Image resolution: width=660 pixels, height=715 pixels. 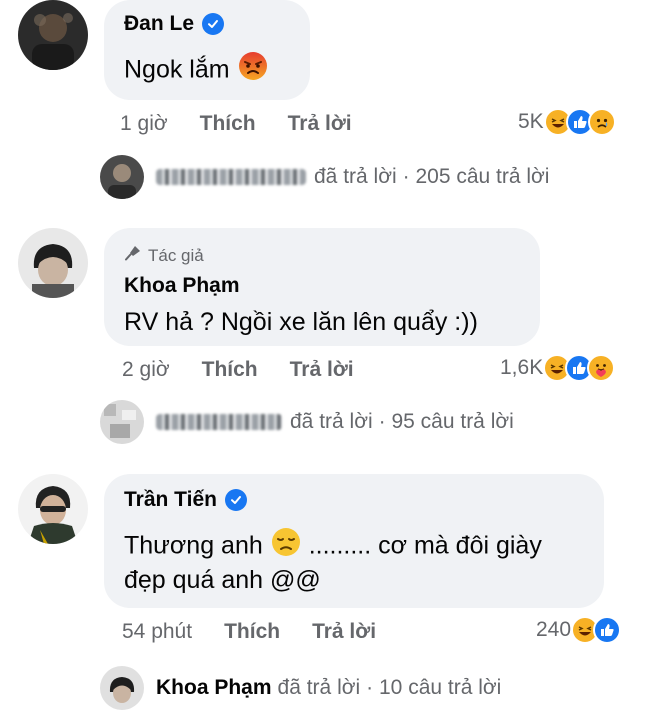 What do you see at coordinates (579, 630) in the screenshot?
I see `reaction-summary: 240` at bounding box center [579, 630].